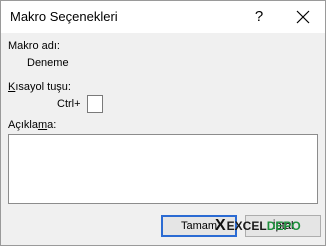 Image resolution: width=326 pixels, height=246 pixels. I want to click on title-bar: Makro Seçenekleri ?, so click(163, 17).